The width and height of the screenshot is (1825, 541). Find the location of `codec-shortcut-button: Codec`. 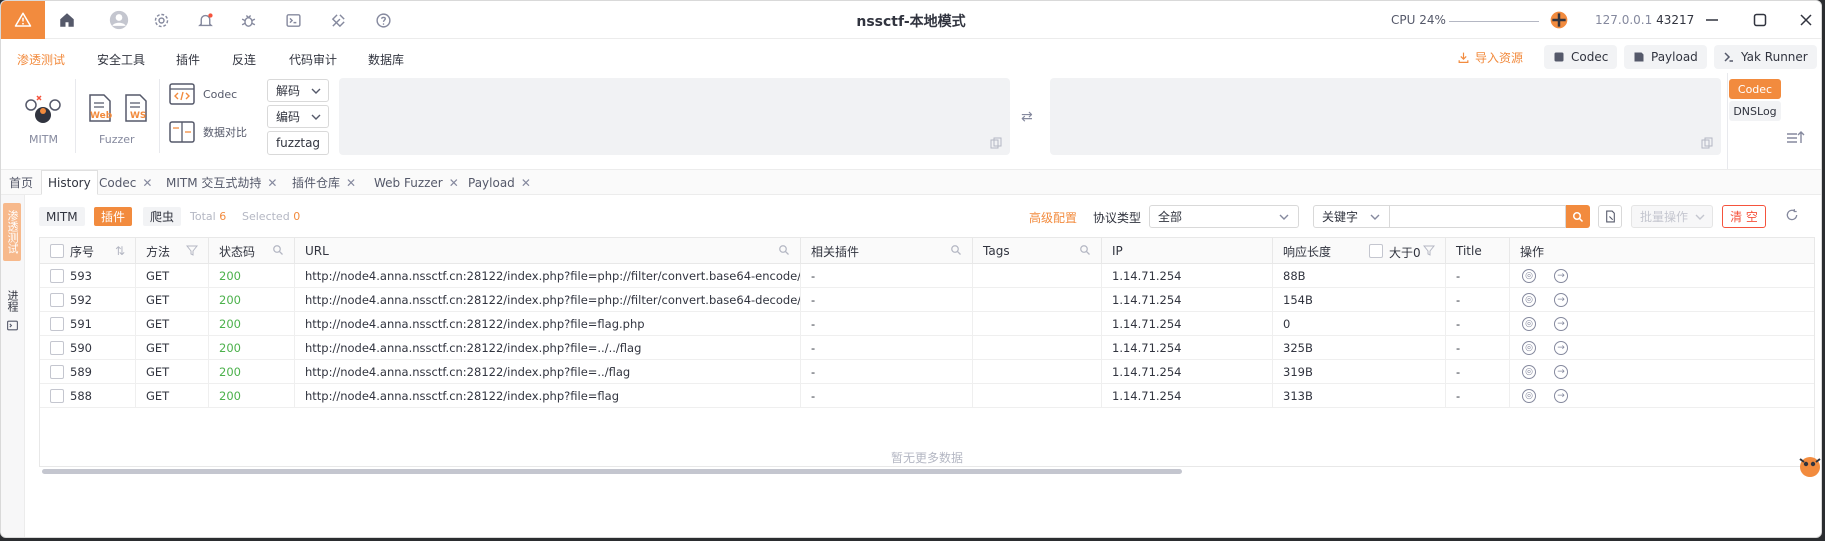

codec-shortcut-button: Codec is located at coordinates (1581, 57).